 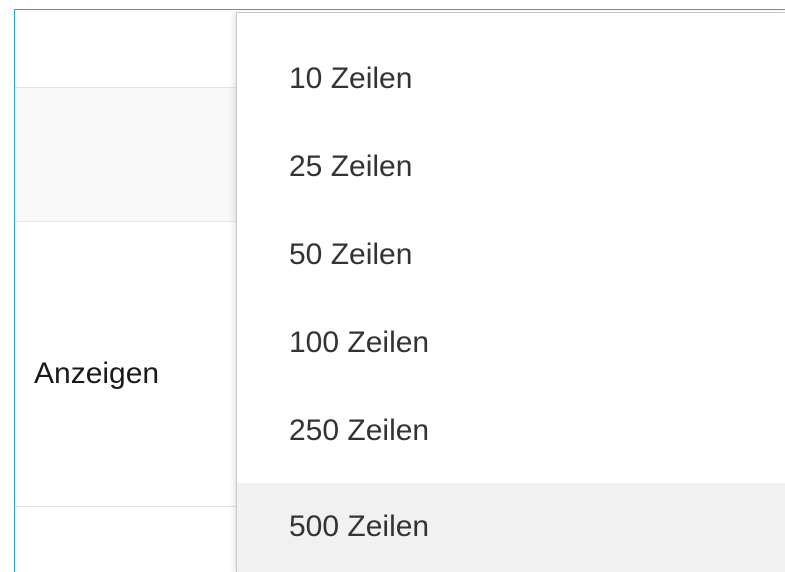 What do you see at coordinates (511, 431) in the screenshot?
I see `page-length-option-250: 250 Zeilen` at bounding box center [511, 431].